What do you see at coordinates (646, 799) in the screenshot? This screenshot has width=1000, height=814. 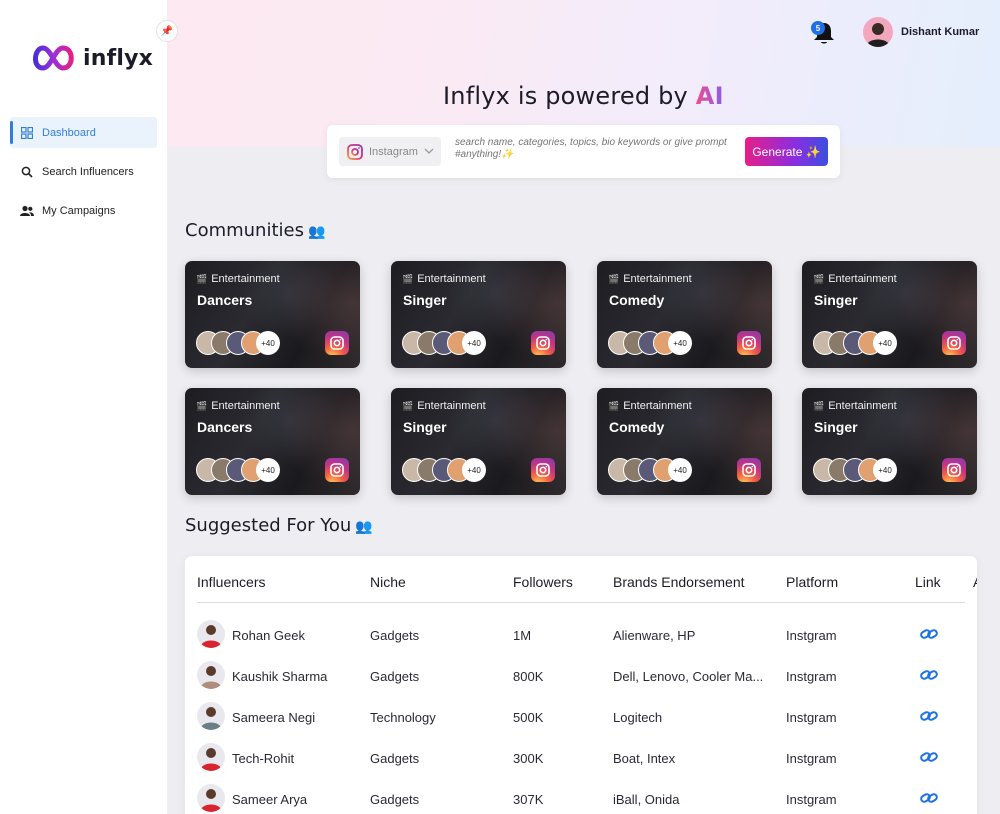 I see `brands-cell: iBall, Onida` at bounding box center [646, 799].